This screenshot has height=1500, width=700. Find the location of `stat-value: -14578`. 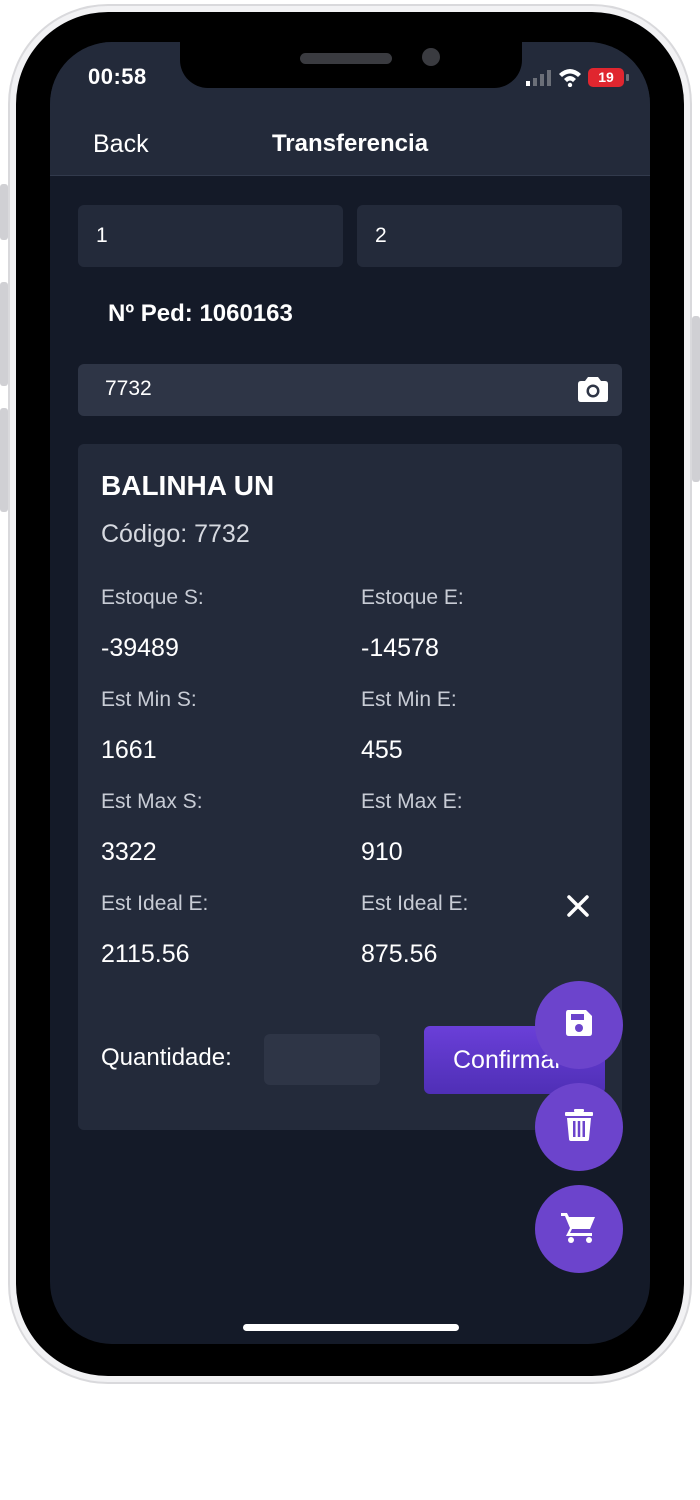

stat-value: -14578 is located at coordinates (400, 648).